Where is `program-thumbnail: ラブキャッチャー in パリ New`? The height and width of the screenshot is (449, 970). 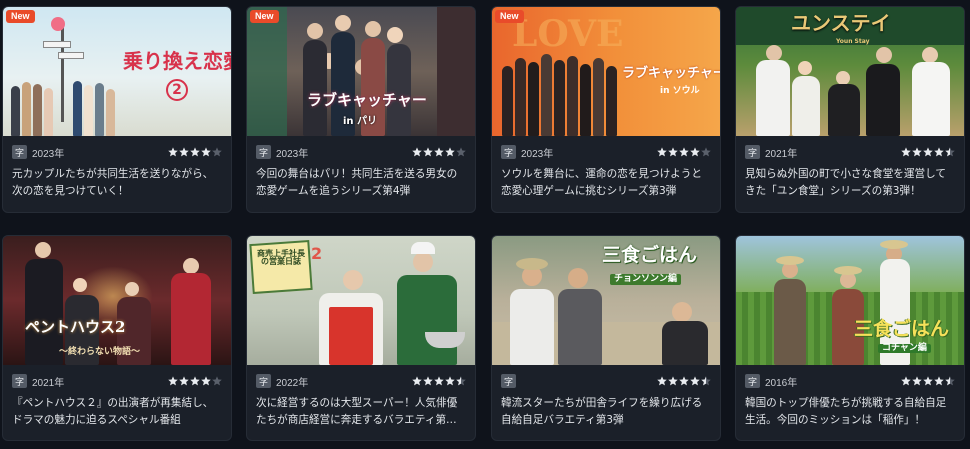
program-thumbnail: ラブキャッチャー in パリ New is located at coordinates (361, 71).